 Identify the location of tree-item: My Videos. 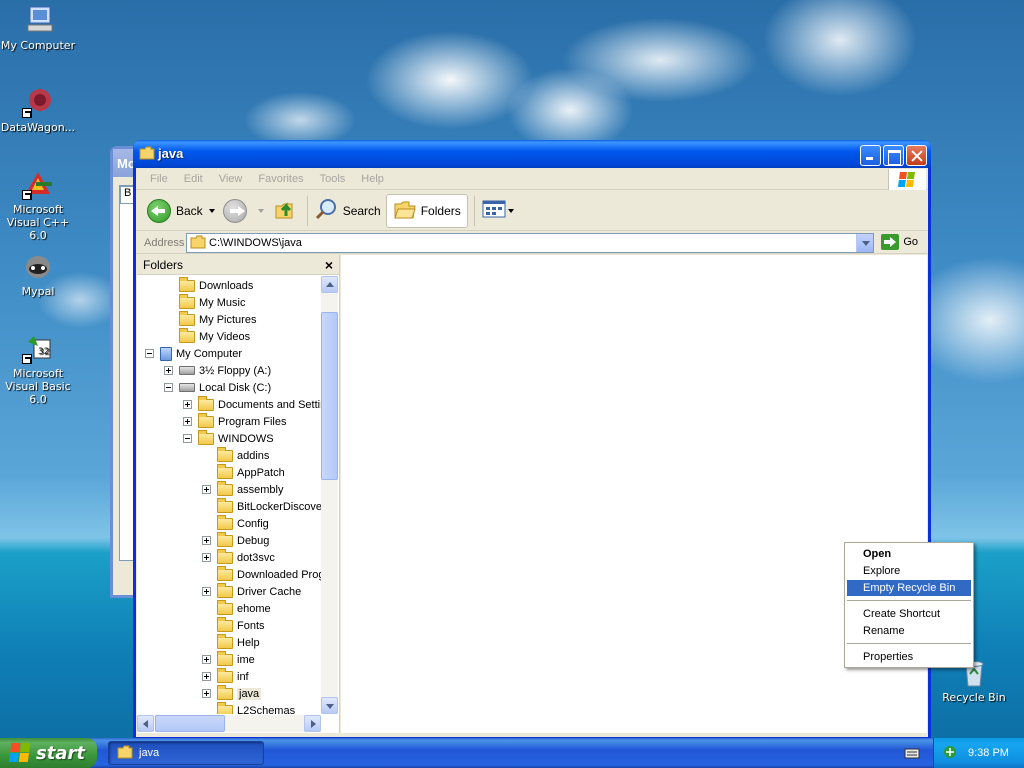
(207, 336).